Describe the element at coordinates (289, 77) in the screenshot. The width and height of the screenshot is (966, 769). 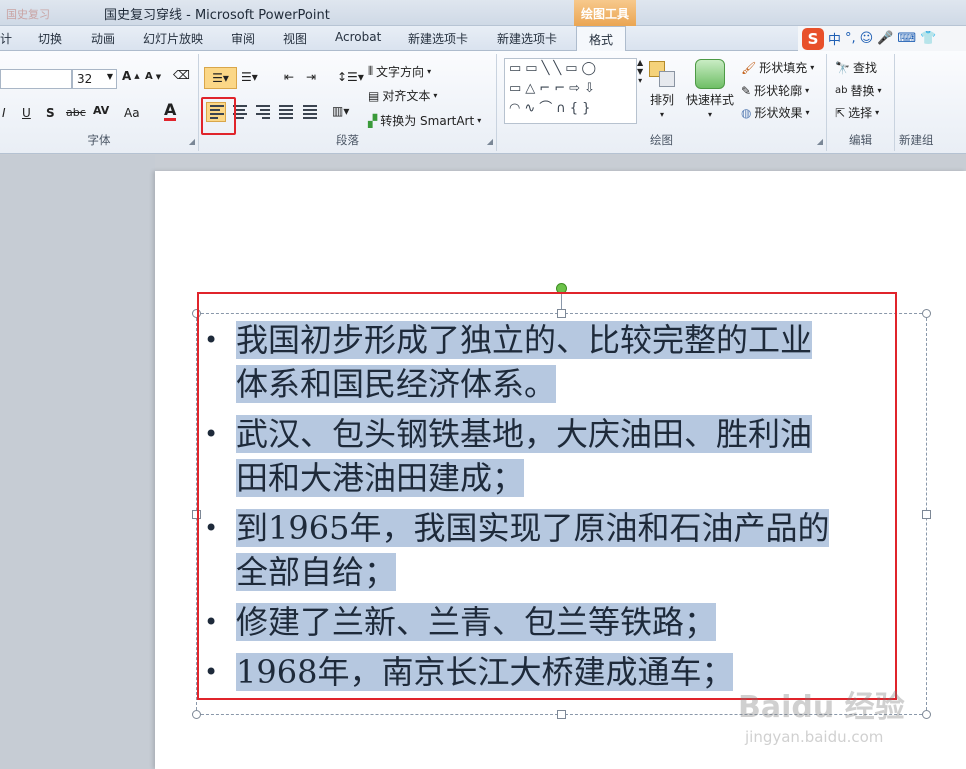
I see `decrease-indent-button: ⇤` at that location.